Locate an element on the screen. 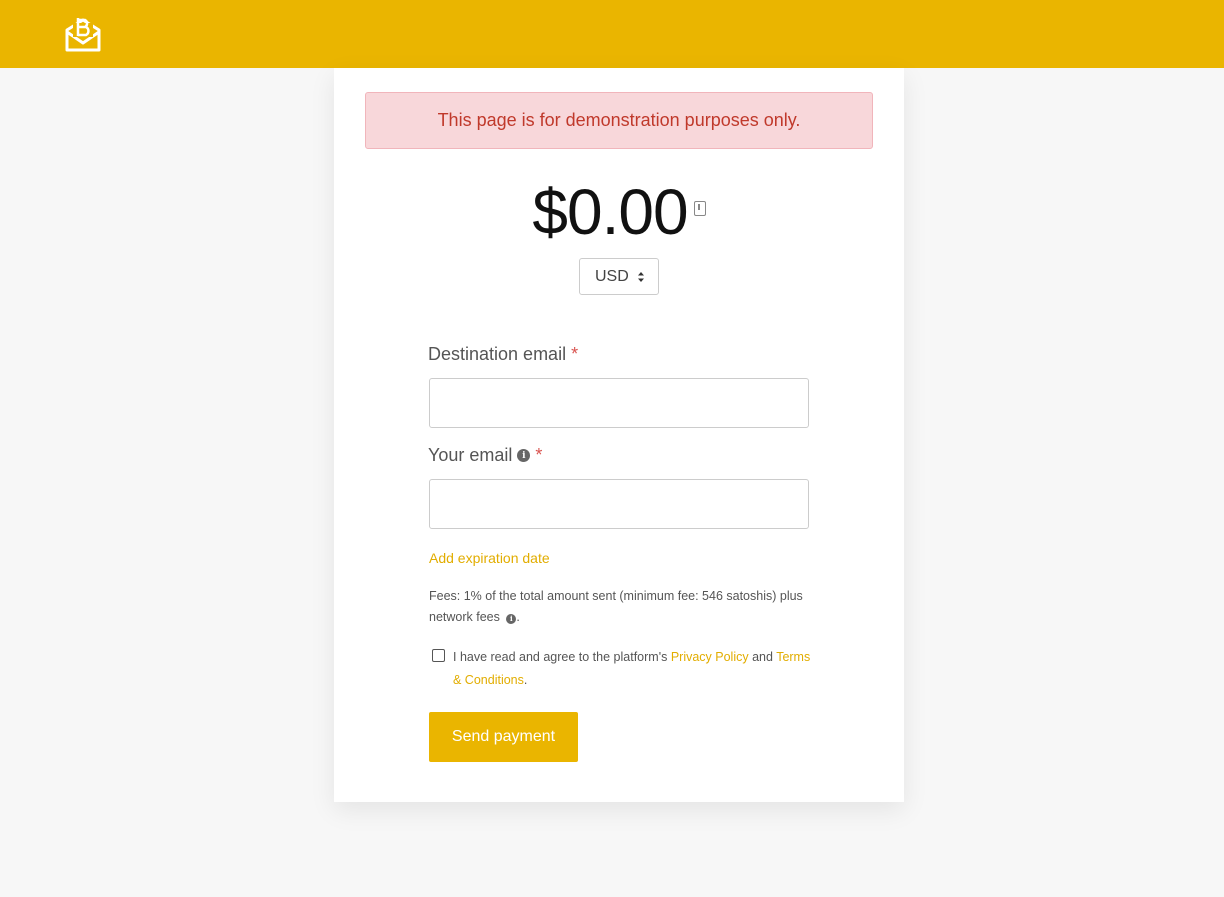 The width and height of the screenshot is (1224, 897). add-expiration-date-link: Add expiration date is located at coordinates (489, 558).